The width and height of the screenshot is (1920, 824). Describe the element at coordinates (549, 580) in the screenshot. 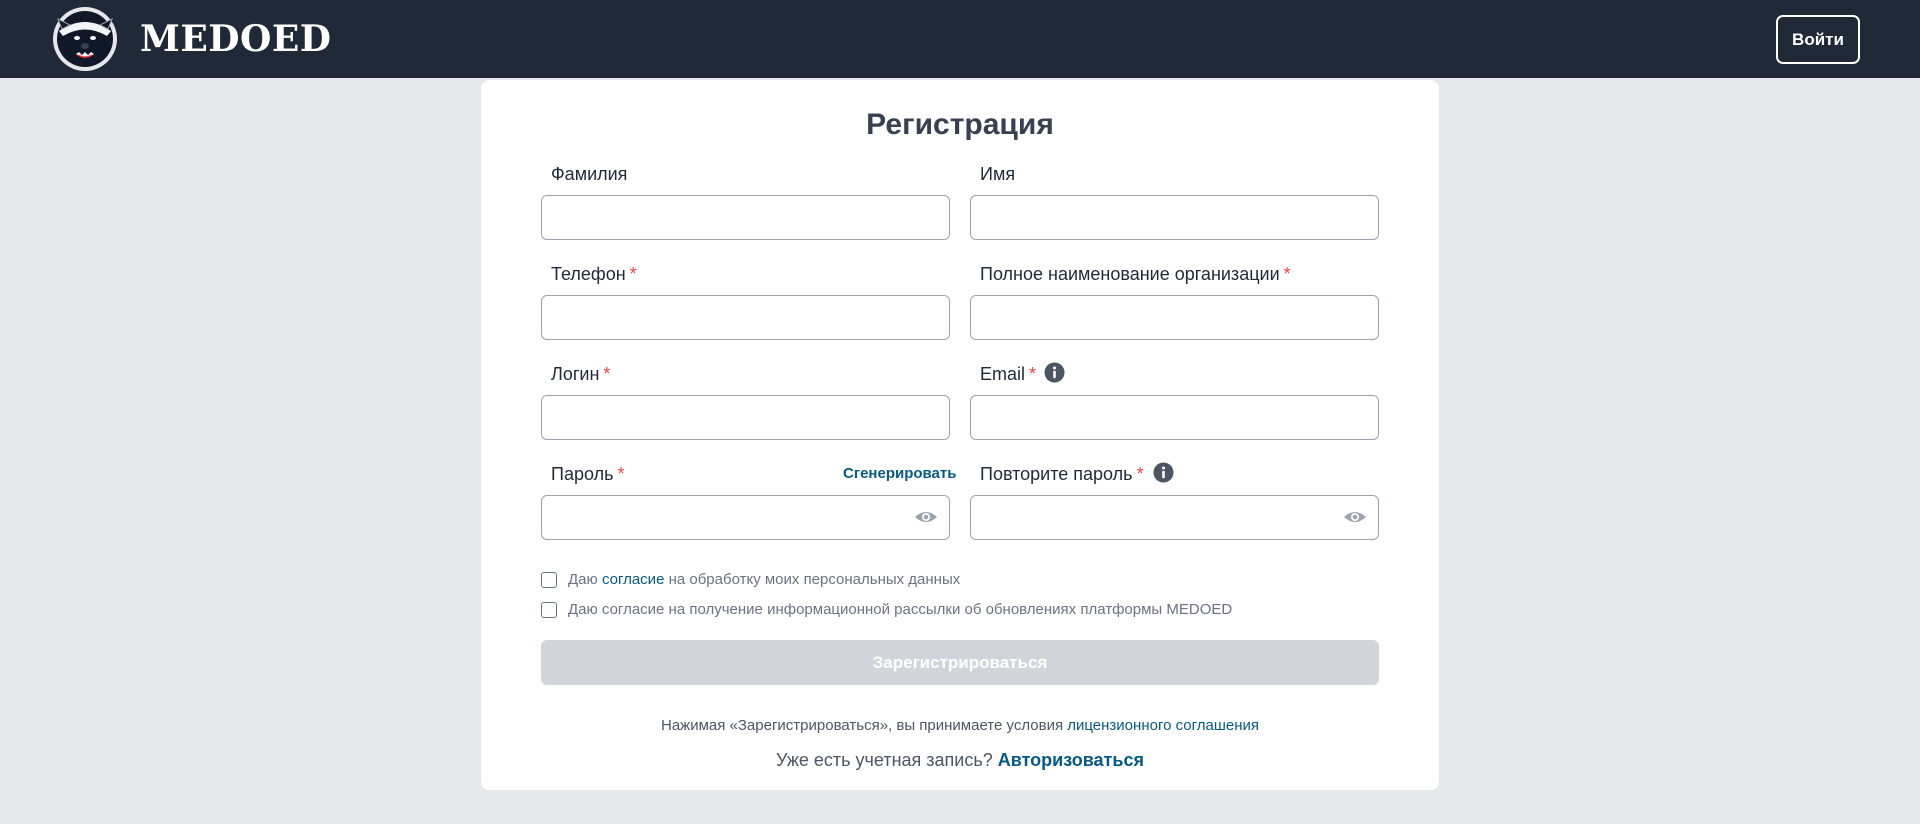

I see `consent-personal-checkbox` at that location.